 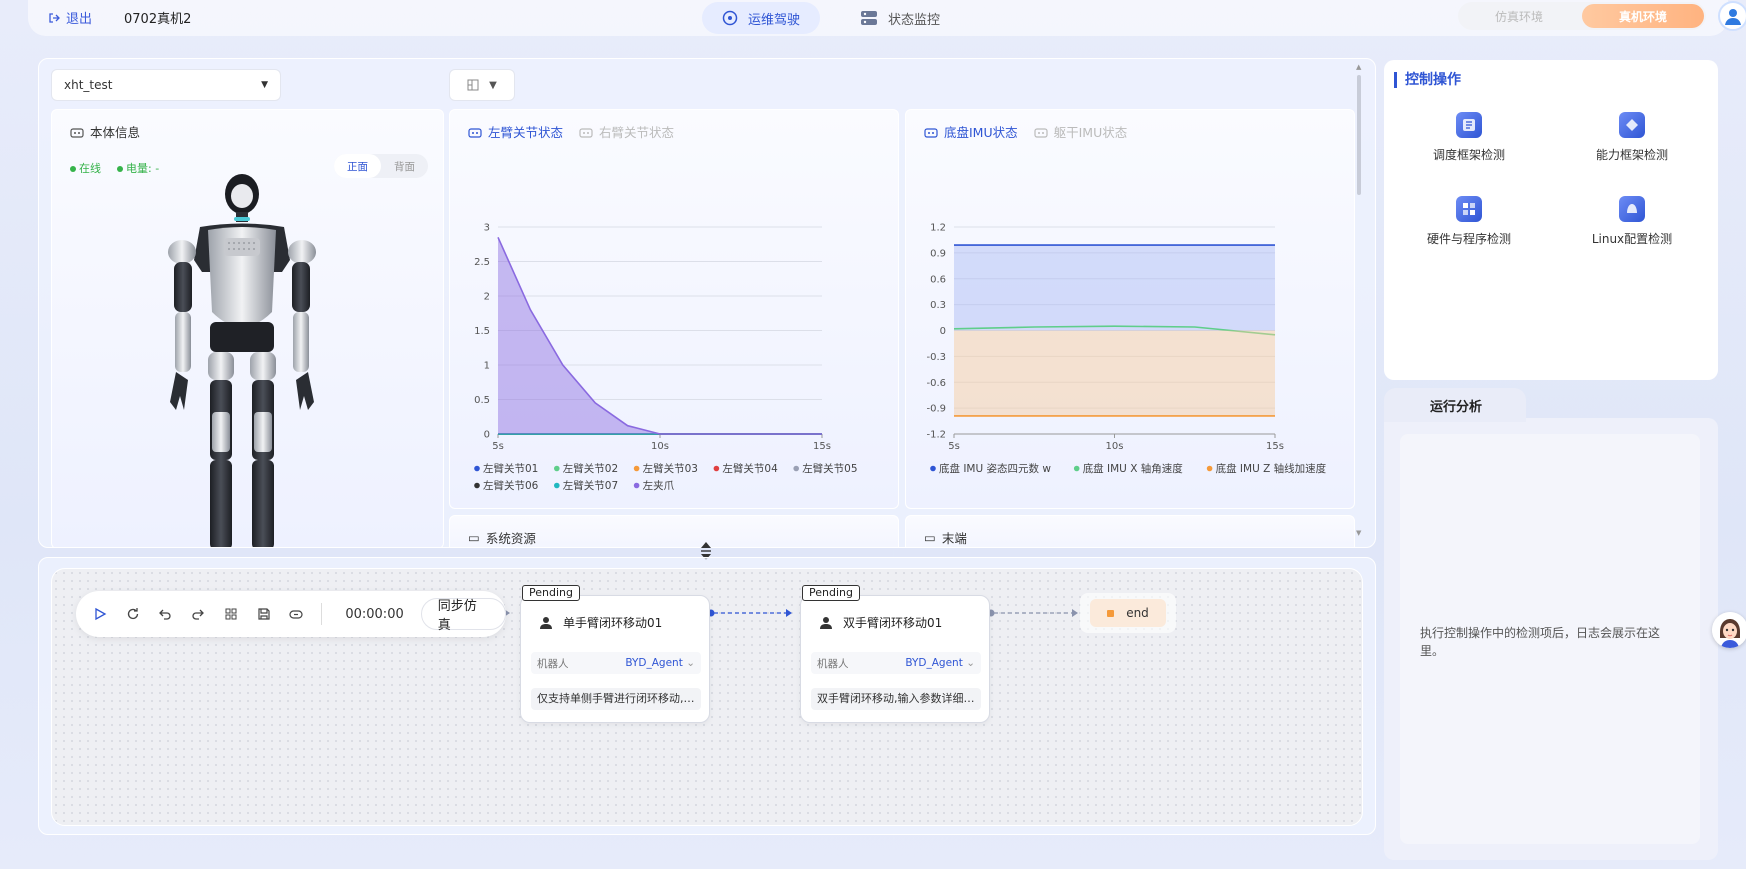 I want to click on hardware-program-check: 硬件与程序检测, so click(x=1469, y=221).